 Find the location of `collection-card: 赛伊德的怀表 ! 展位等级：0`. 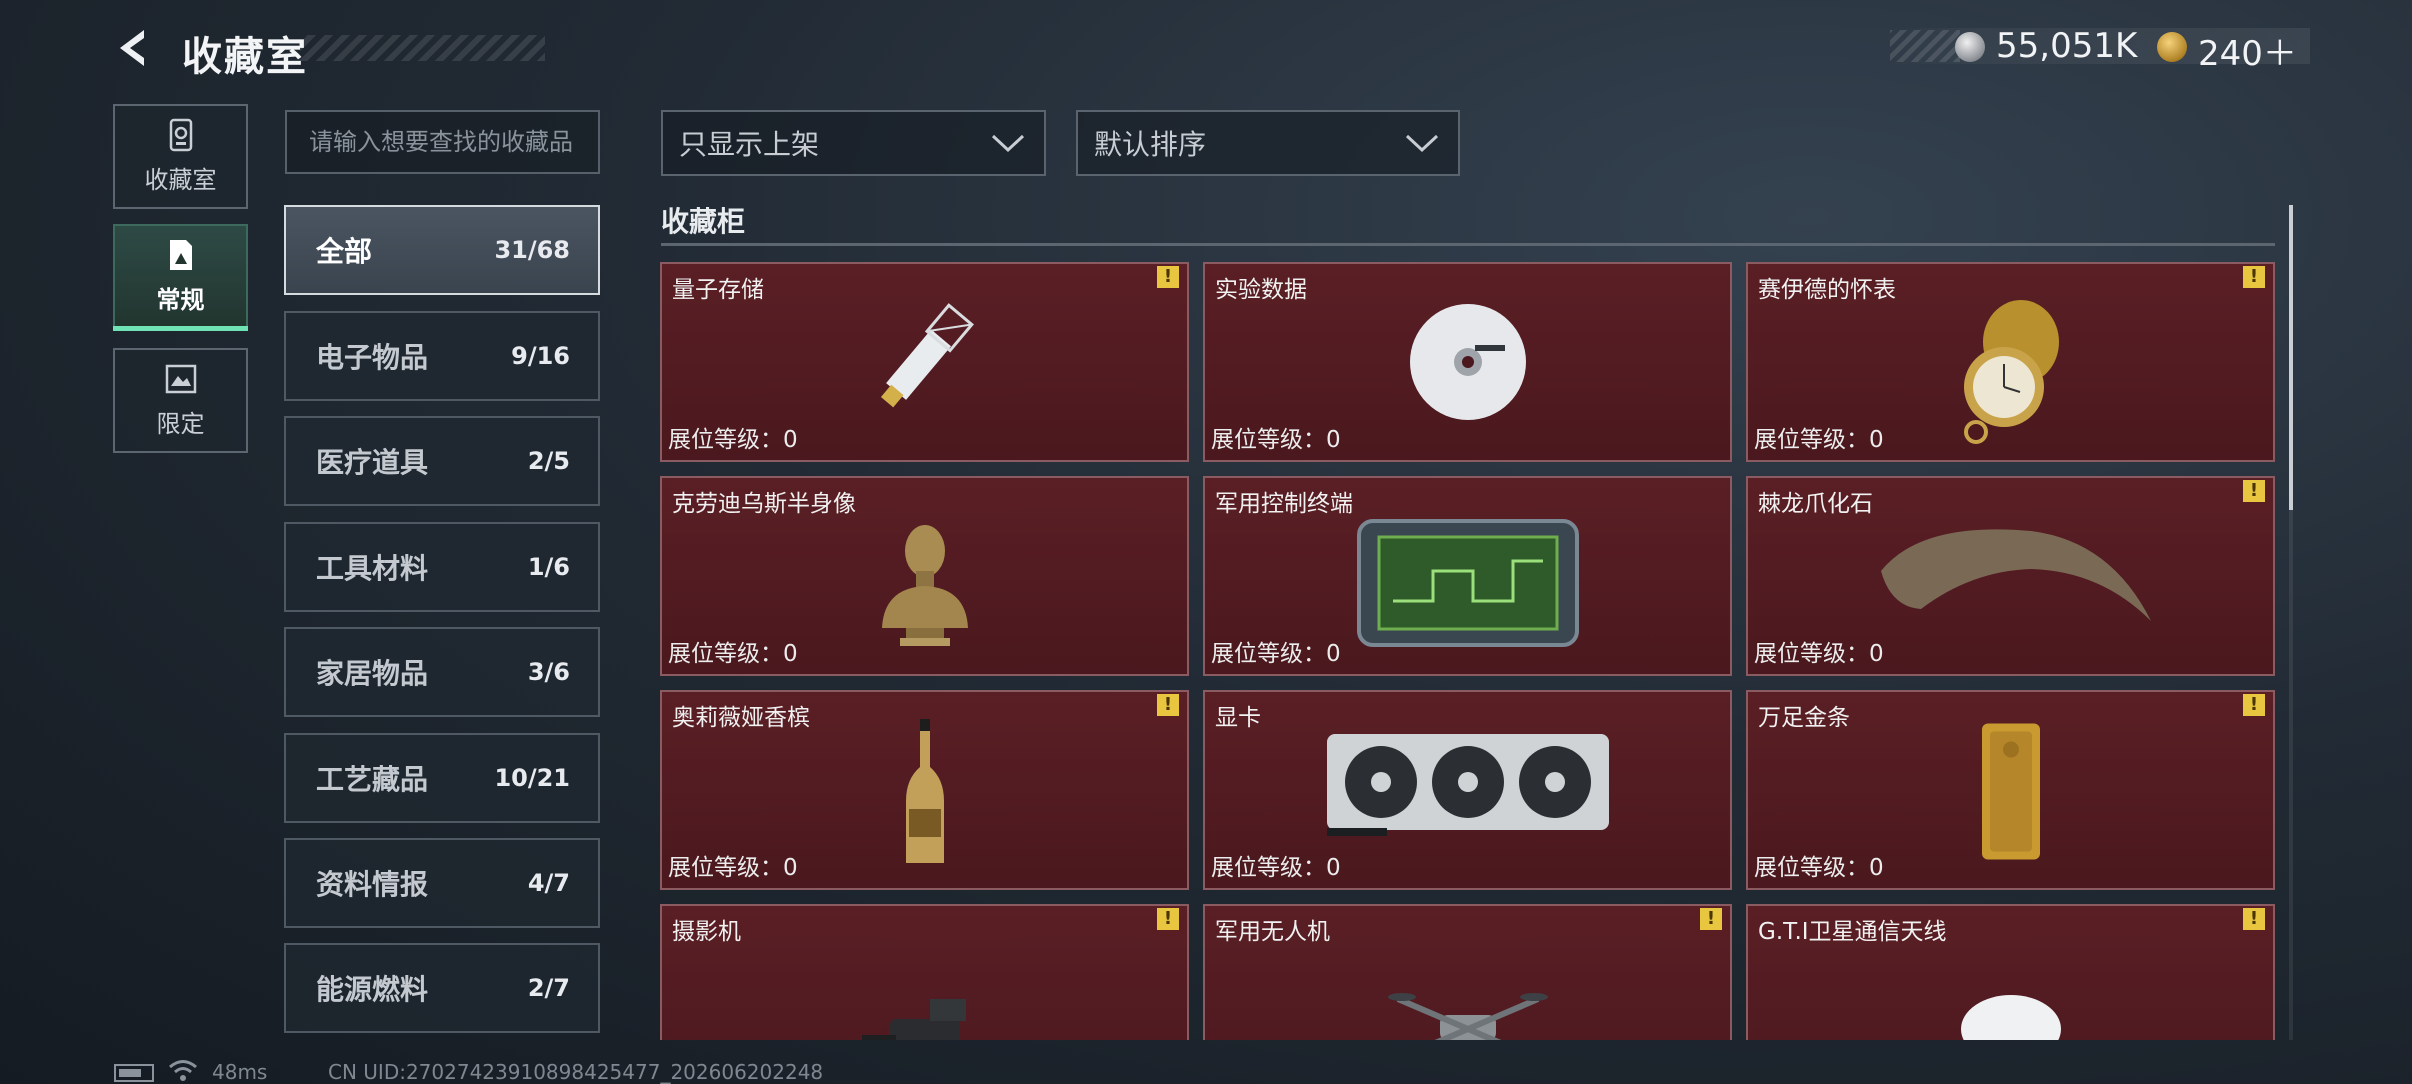

collection-card: 赛伊德的怀表 ! 展位等级：0 is located at coordinates (2010, 362).